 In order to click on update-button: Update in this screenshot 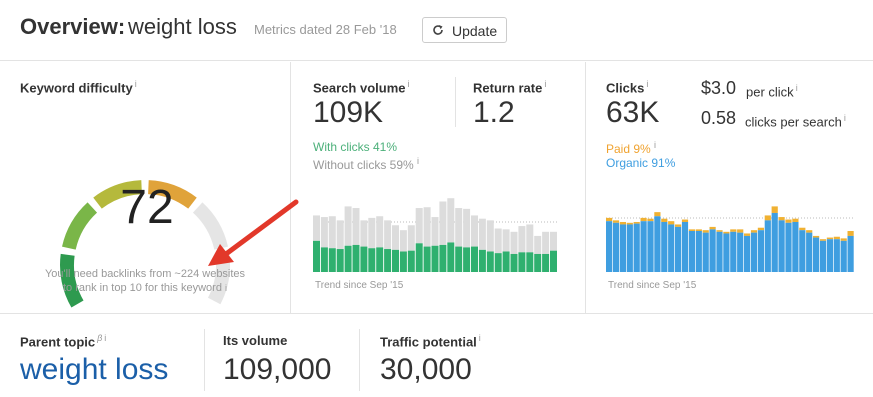, I will do `click(464, 30)`.